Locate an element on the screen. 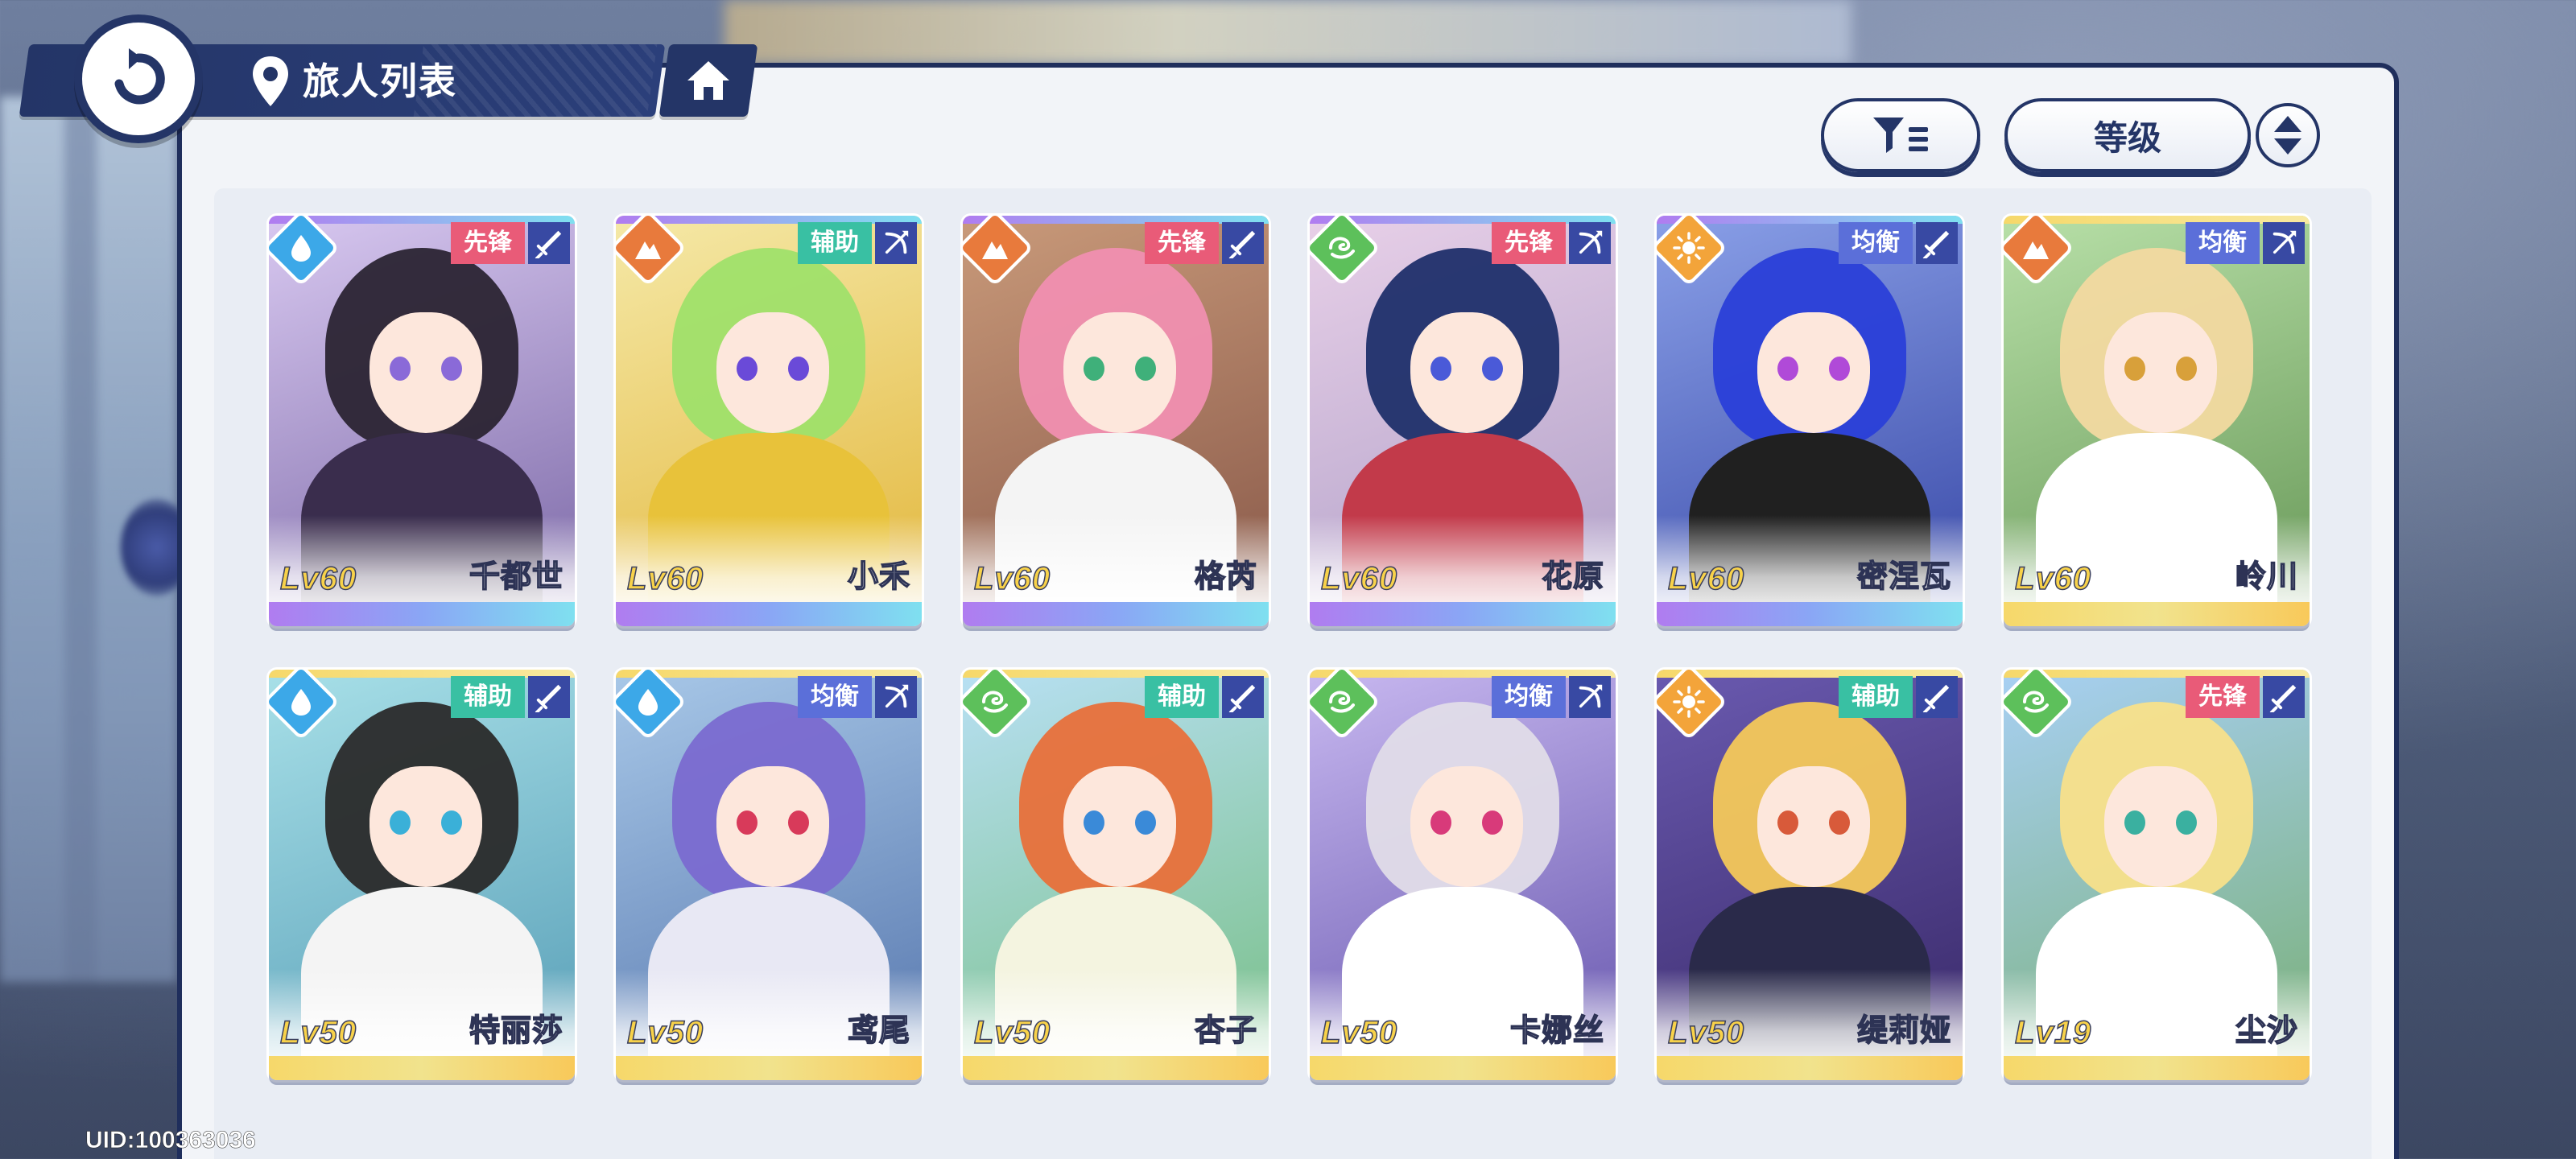  character-card: 先锋 Lv19 尘沙 is located at coordinates (2157, 875).